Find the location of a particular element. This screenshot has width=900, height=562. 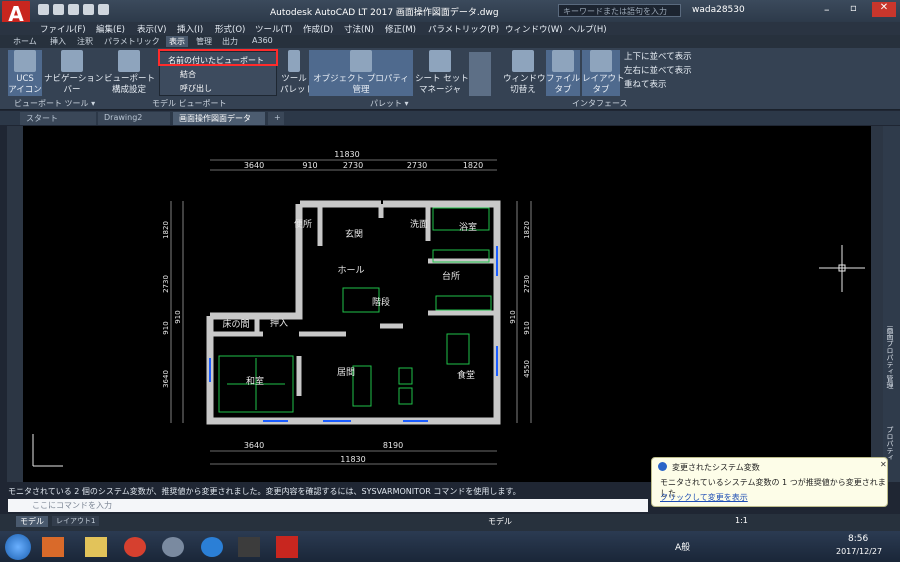

folder-icon is located at coordinates (96, 547).